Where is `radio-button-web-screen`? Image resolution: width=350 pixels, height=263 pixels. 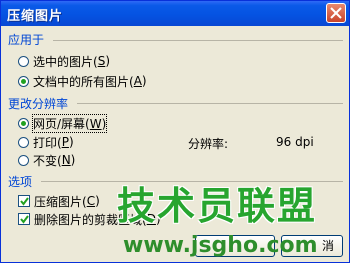 radio-button-web-screen is located at coordinates (23, 123).